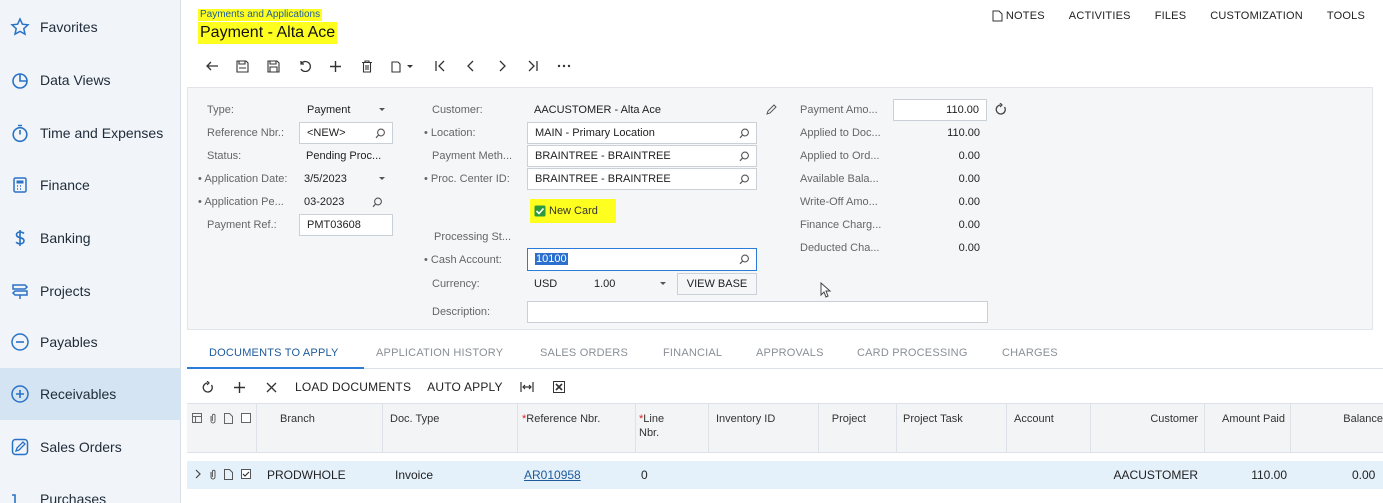  Describe the element at coordinates (940, 110) in the screenshot. I see `payment-amount-field: 110.00` at that location.